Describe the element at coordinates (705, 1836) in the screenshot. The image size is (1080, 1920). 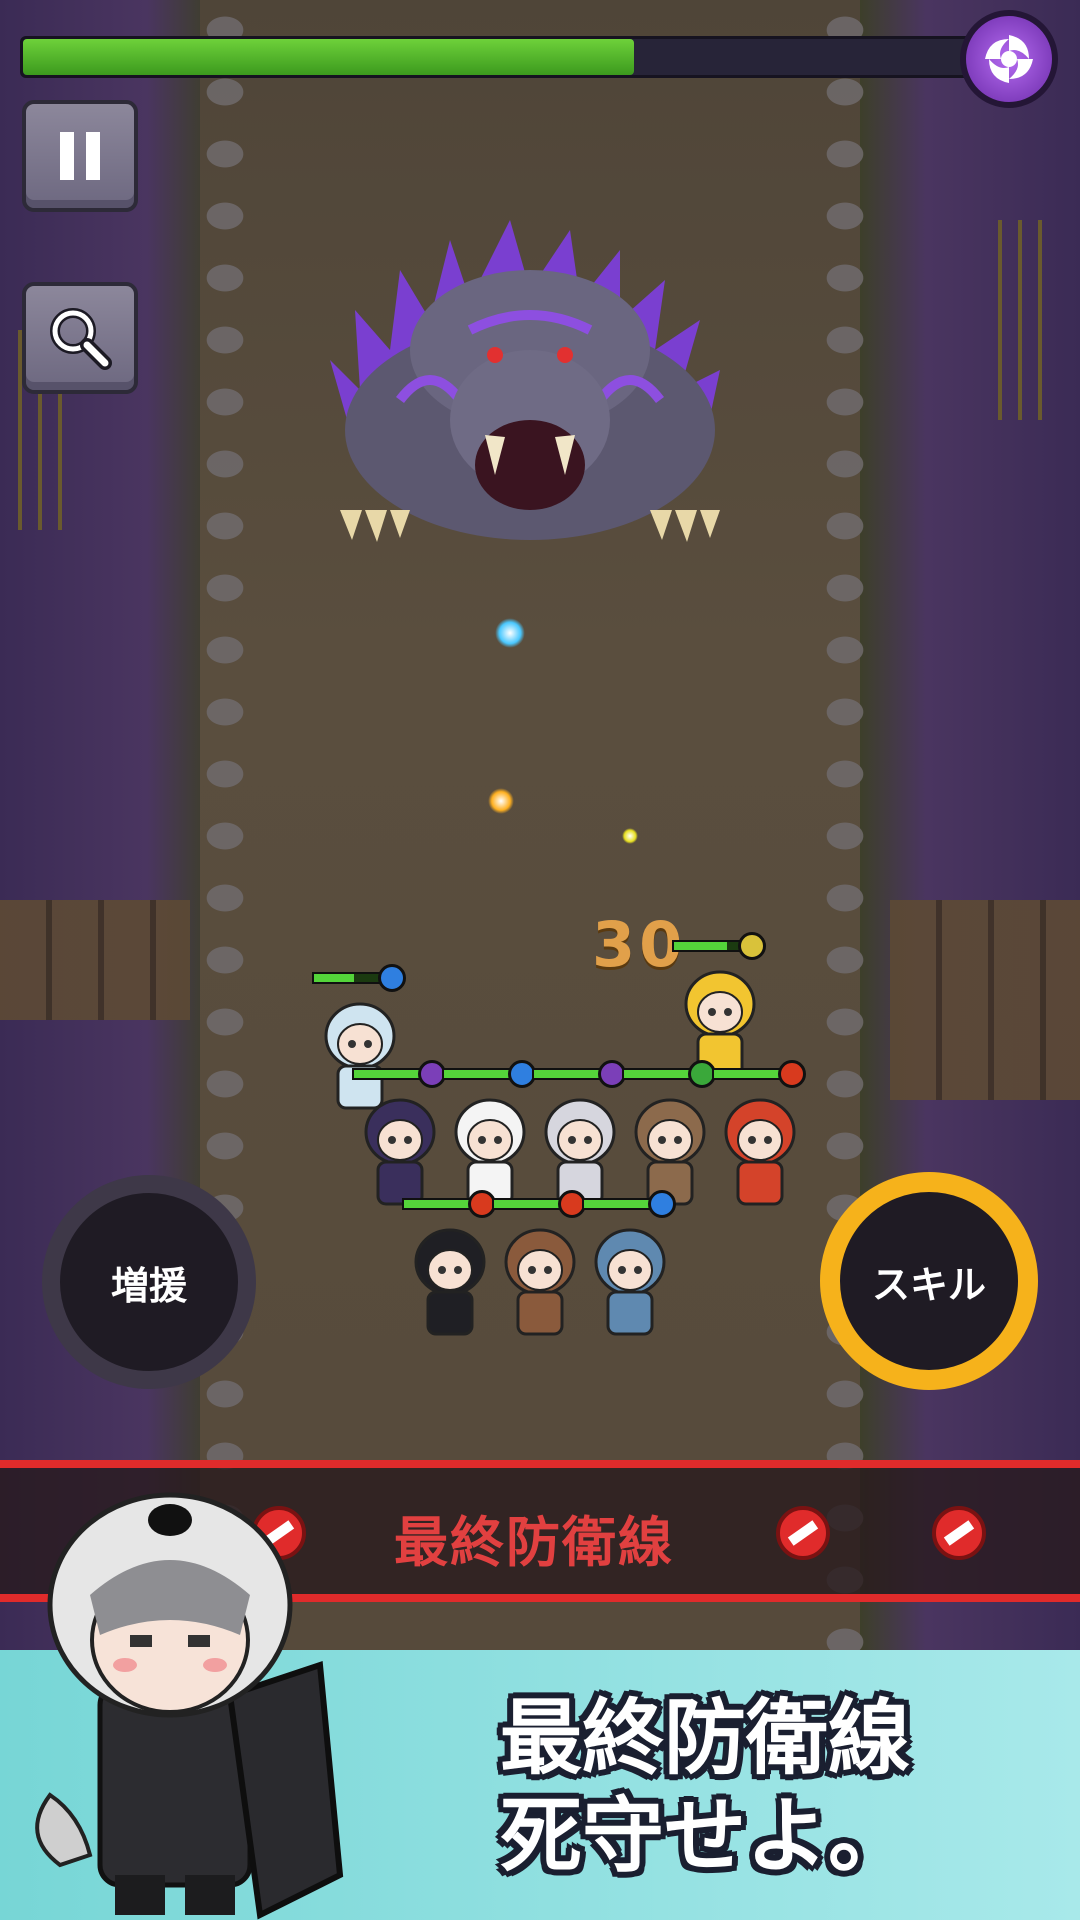
I see `banner-line-2: 死守せよ。` at that location.